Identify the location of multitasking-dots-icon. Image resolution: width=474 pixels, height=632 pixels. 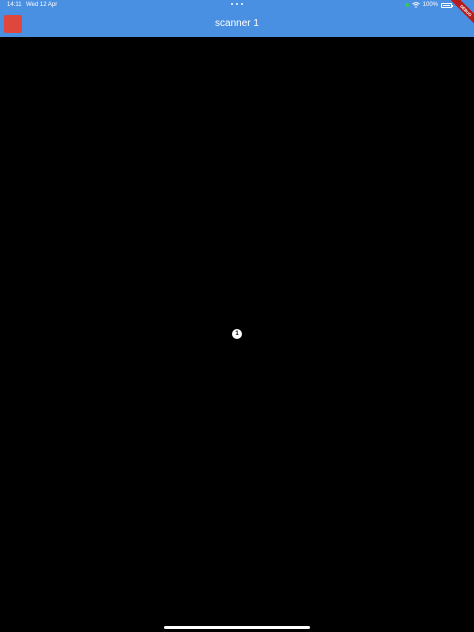
(237, 4).